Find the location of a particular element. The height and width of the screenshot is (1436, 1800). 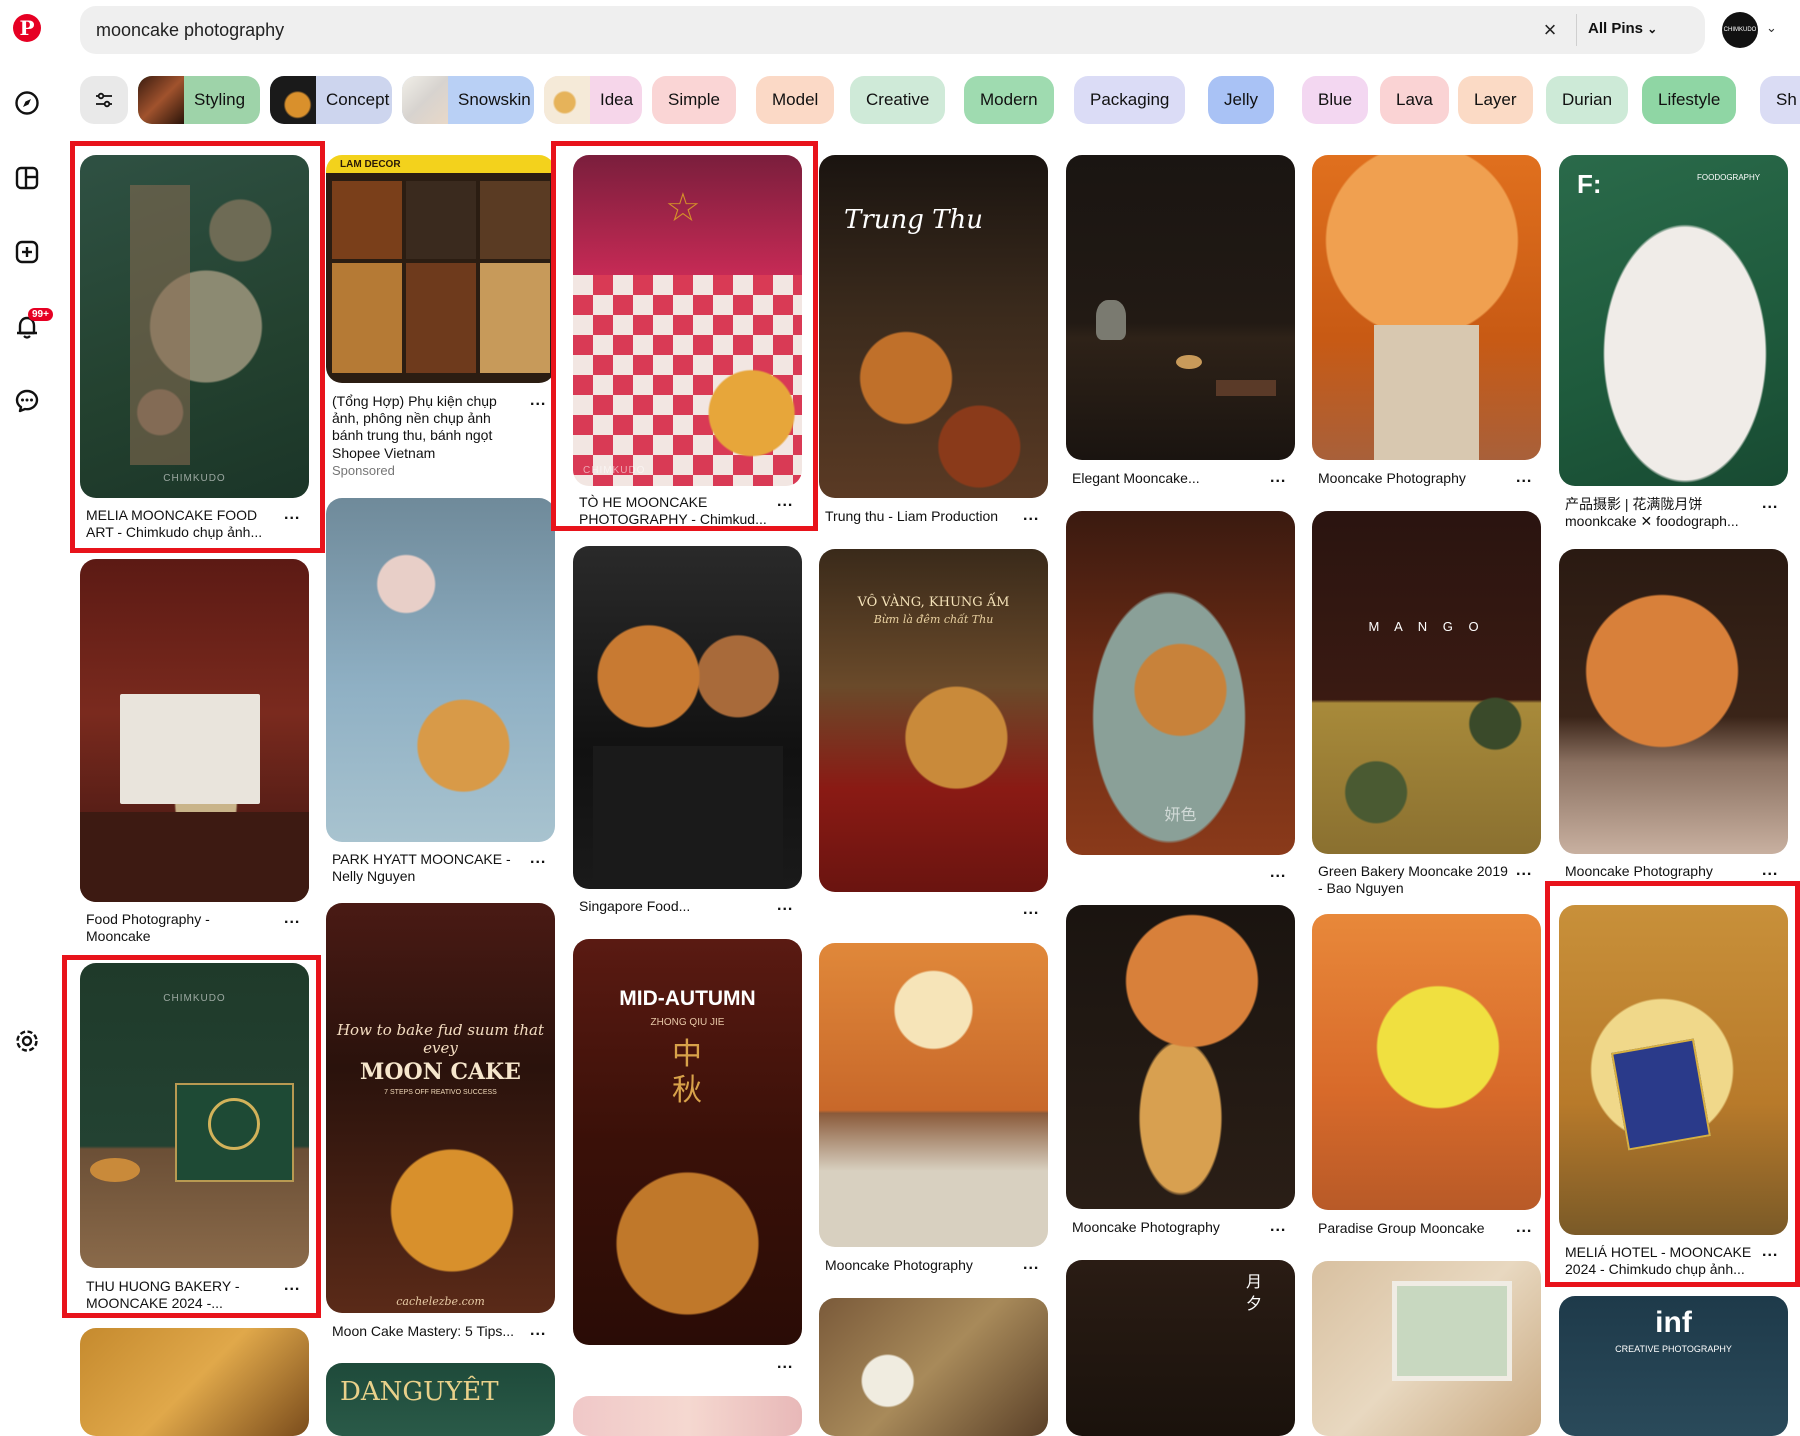

create-icon is located at coordinates (27, 252).